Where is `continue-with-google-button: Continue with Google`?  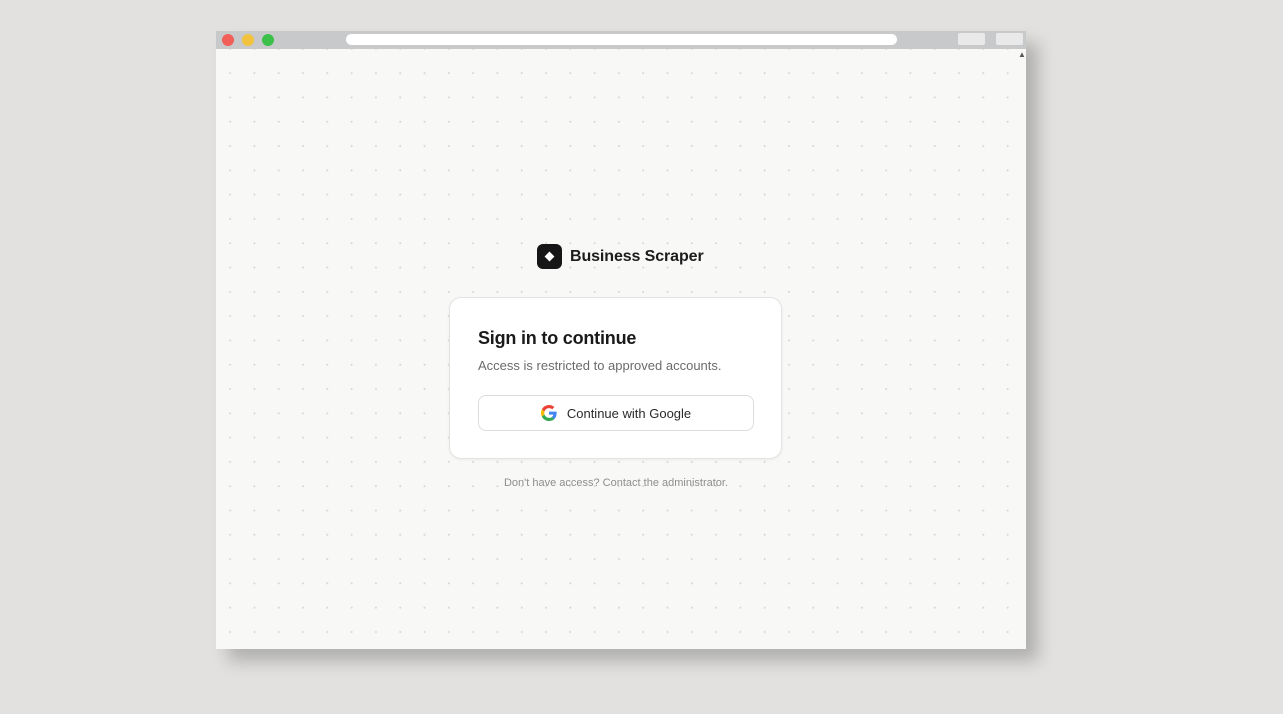 continue-with-google-button: Continue with Google is located at coordinates (616, 413).